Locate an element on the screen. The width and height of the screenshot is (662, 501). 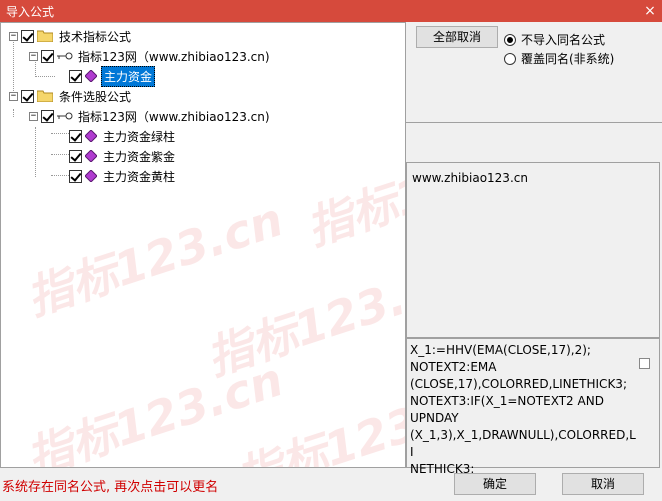
tree-node-label: 主力资金黄柱 is located at coordinates (139, 176).